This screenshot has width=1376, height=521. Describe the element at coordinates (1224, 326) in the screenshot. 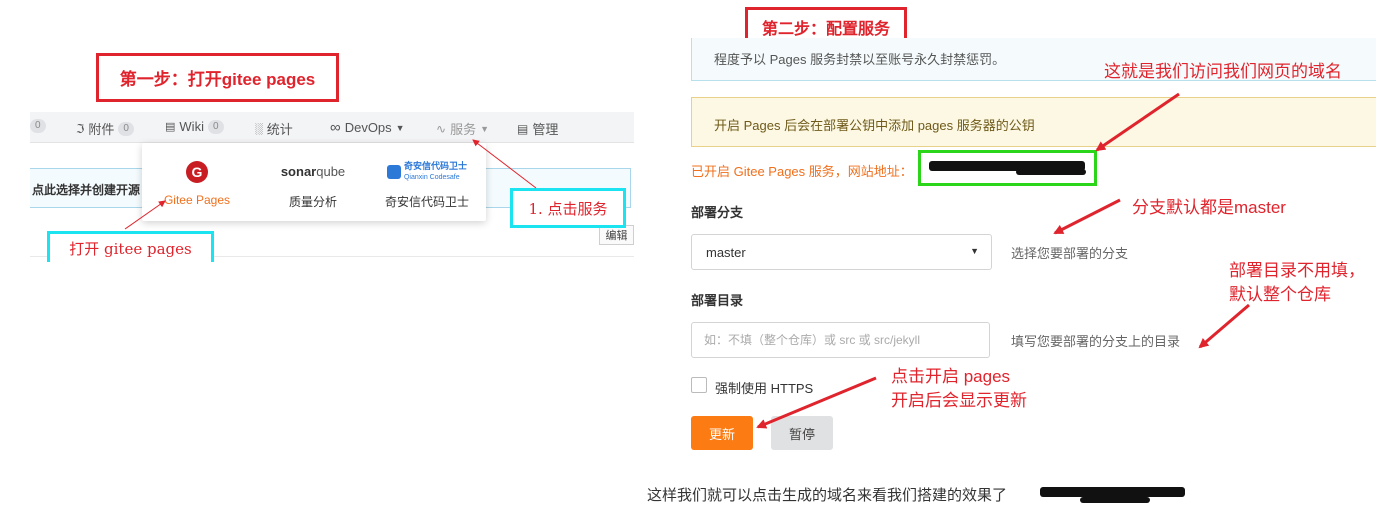

I see `arrow-to-dir` at that location.